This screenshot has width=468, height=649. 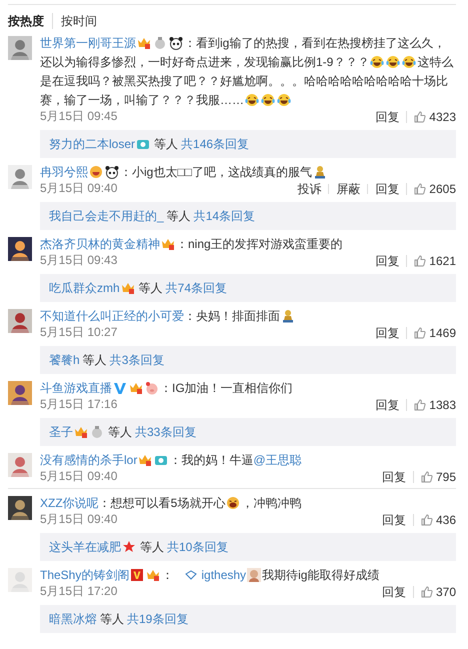 What do you see at coordinates (73, 619) in the screenshot?
I see `reply-user-name: 暗黑冰熔` at bounding box center [73, 619].